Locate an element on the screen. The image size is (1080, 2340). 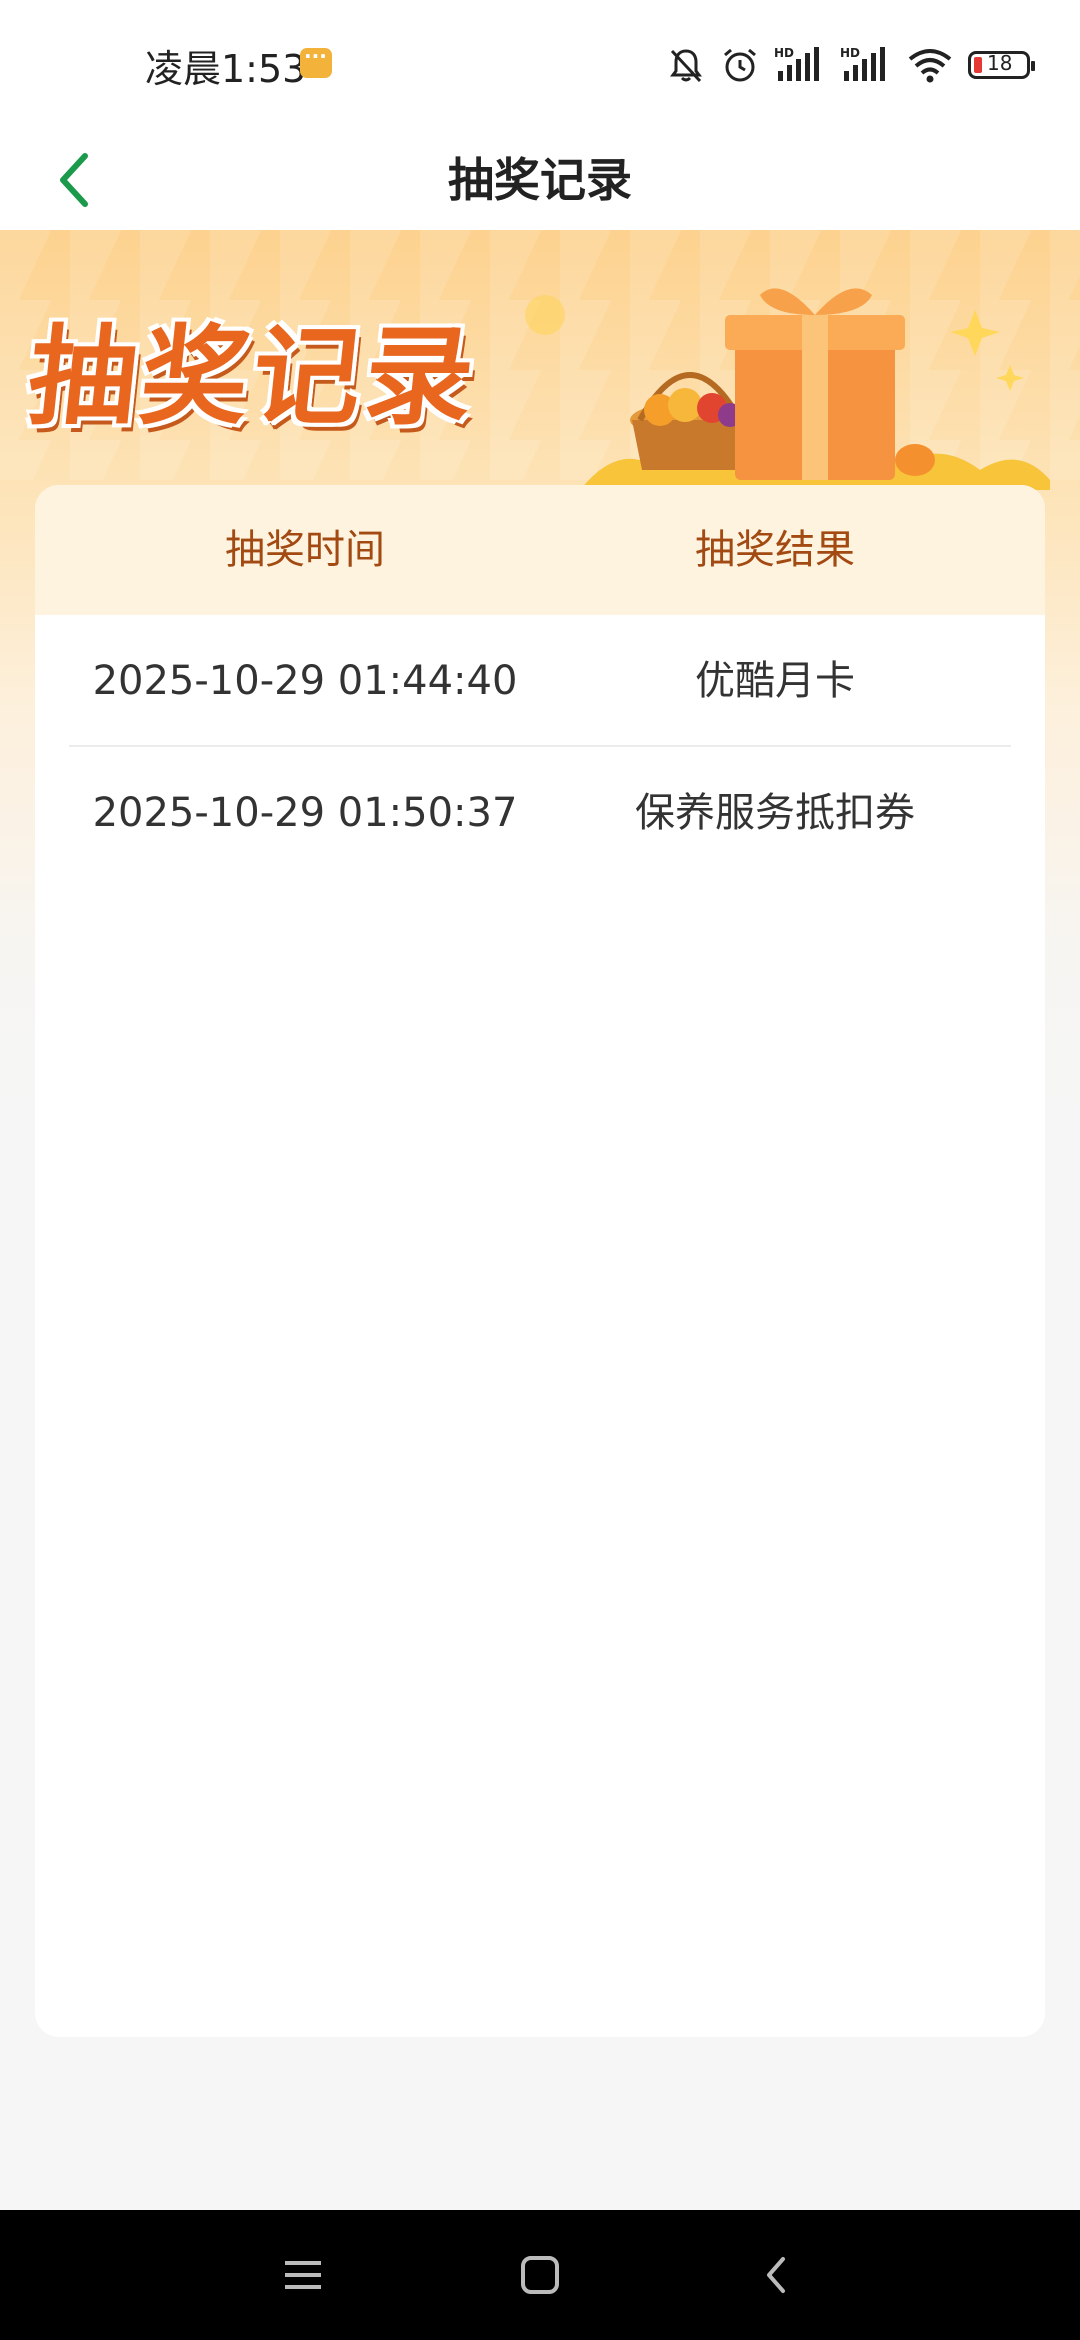
menu-button is located at coordinates (303, 2275).